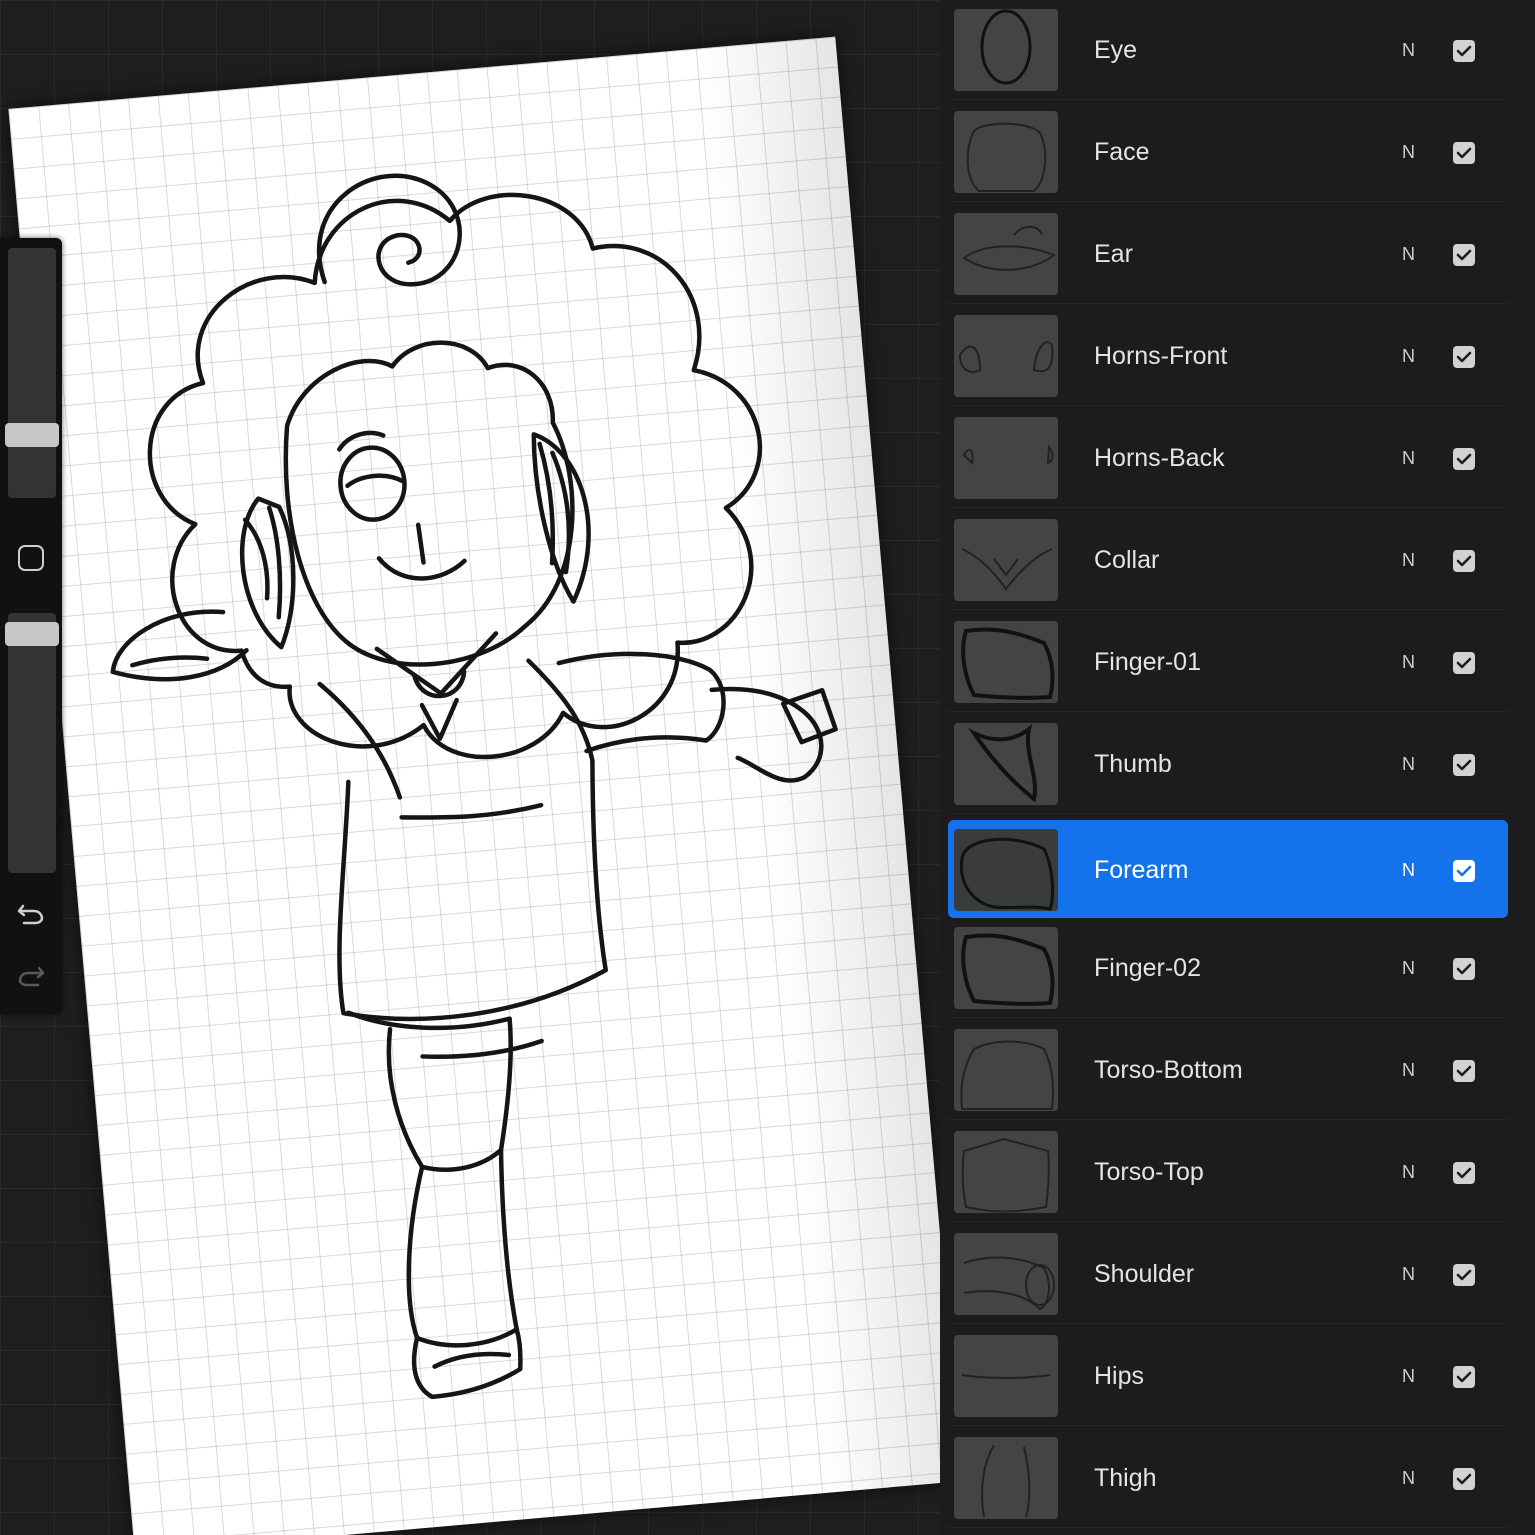 This screenshot has width=1535, height=1535. I want to click on layer-name: Collar, so click(1127, 560).